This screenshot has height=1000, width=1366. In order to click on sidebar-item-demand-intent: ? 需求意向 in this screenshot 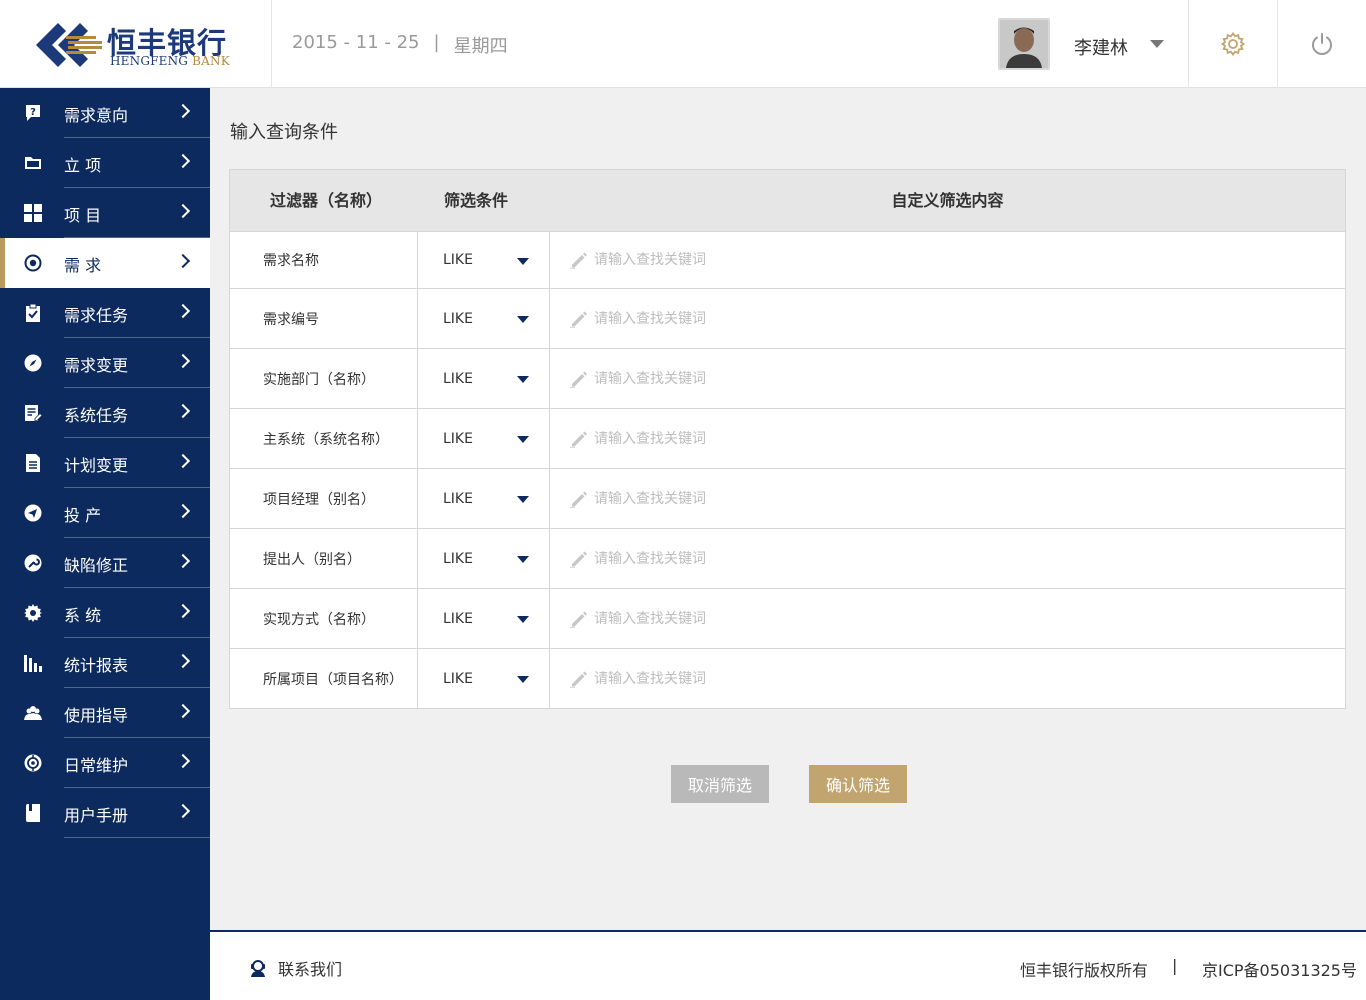, I will do `click(105, 113)`.